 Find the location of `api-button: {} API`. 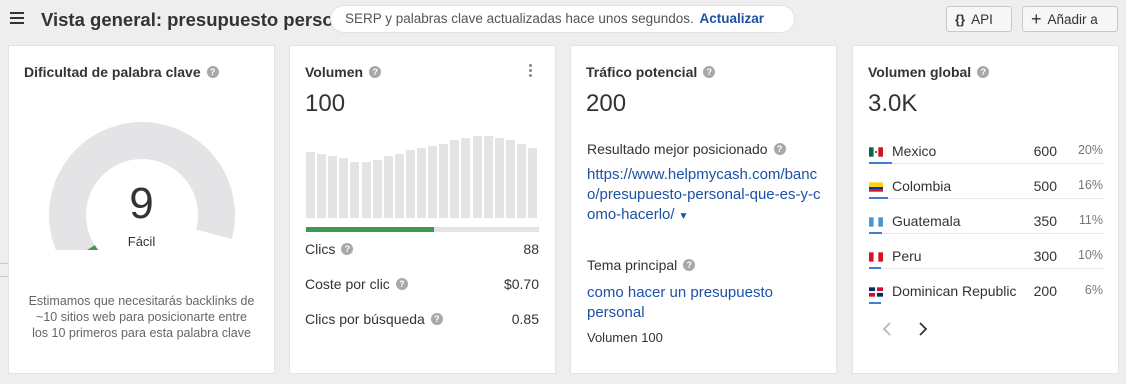

api-button: {} API is located at coordinates (979, 19).